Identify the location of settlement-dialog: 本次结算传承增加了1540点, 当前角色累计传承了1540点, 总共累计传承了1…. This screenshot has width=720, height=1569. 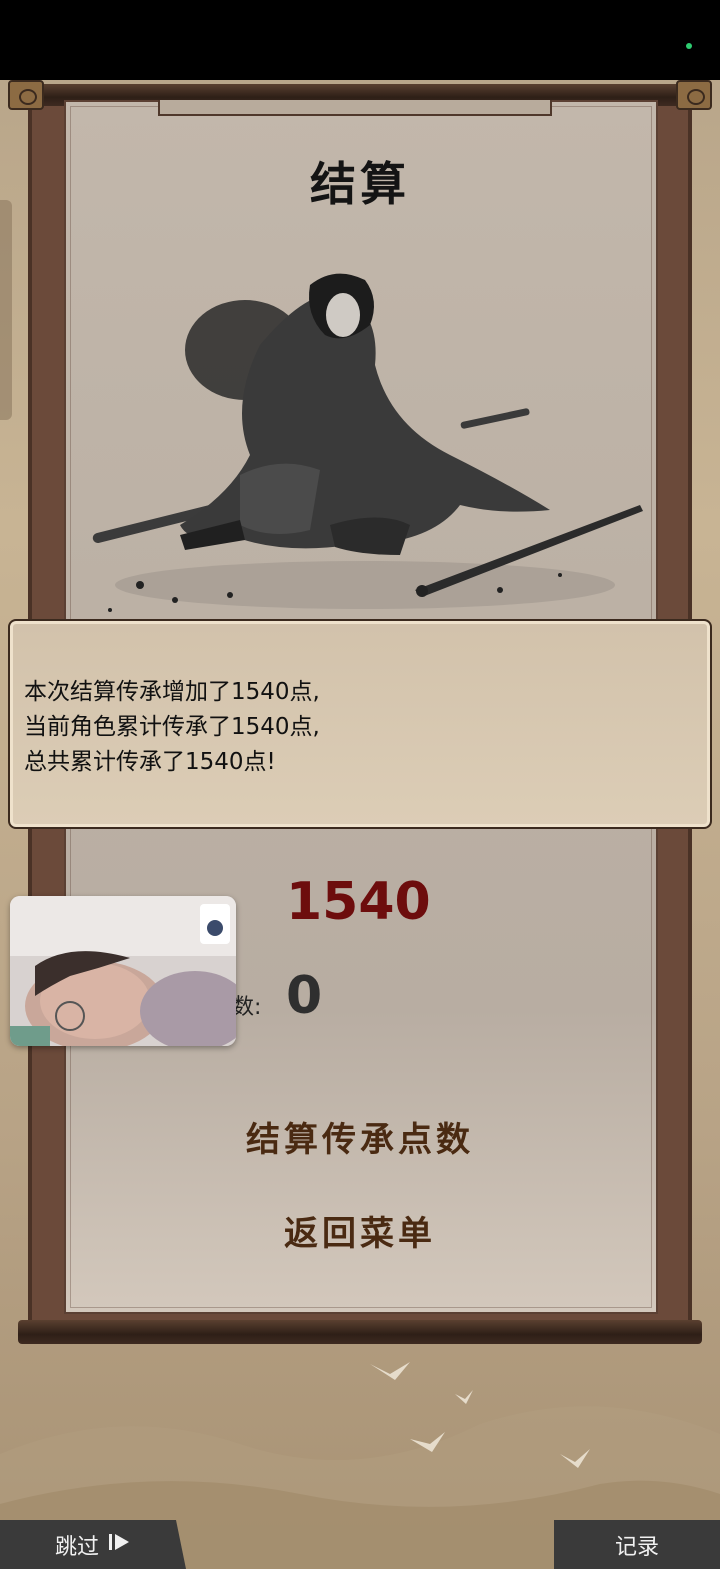
(360, 724).